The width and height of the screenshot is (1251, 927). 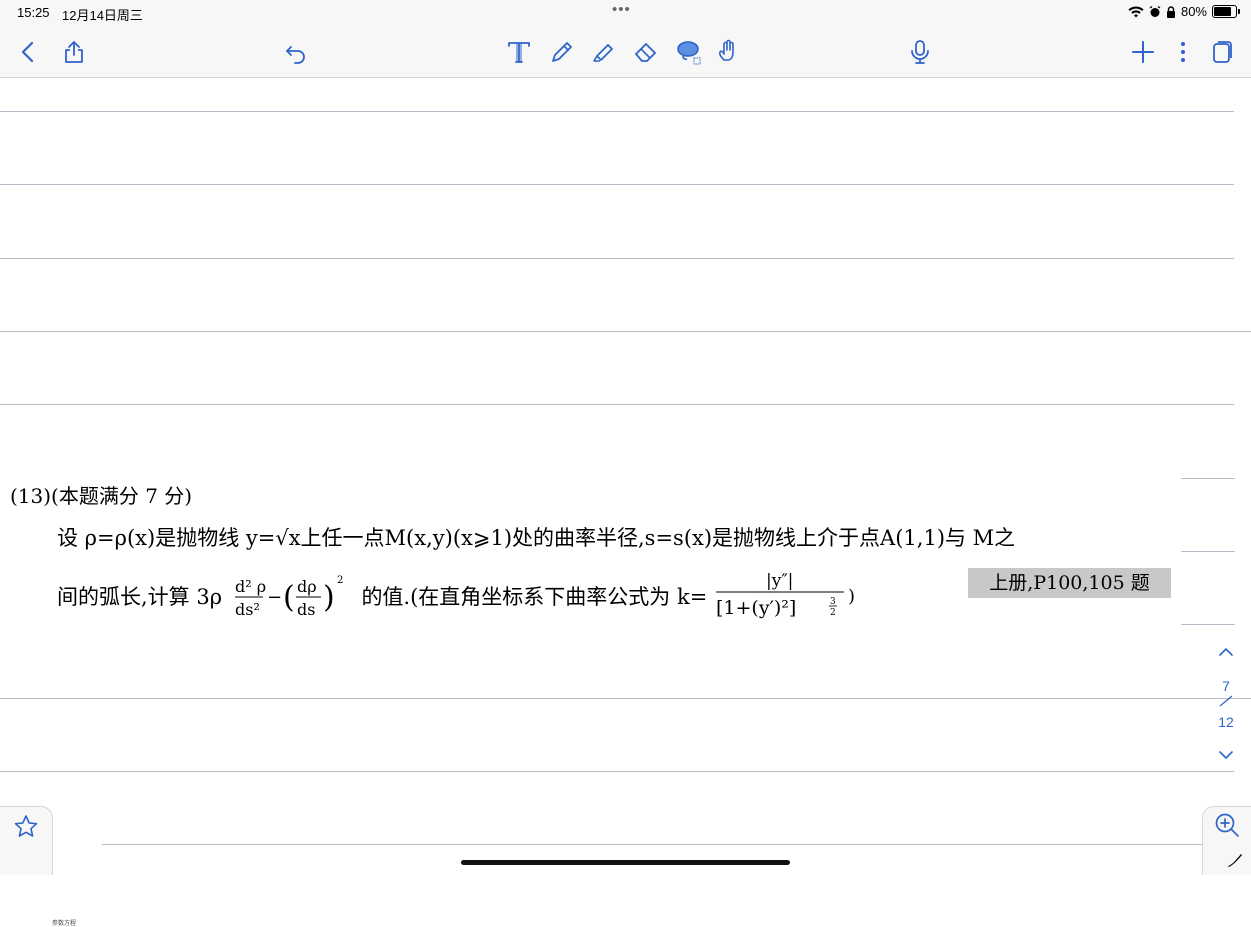 What do you see at coordinates (1069, 583) in the screenshot?
I see `source-badge: 上册,P100,105 题` at bounding box center [1069, 583].